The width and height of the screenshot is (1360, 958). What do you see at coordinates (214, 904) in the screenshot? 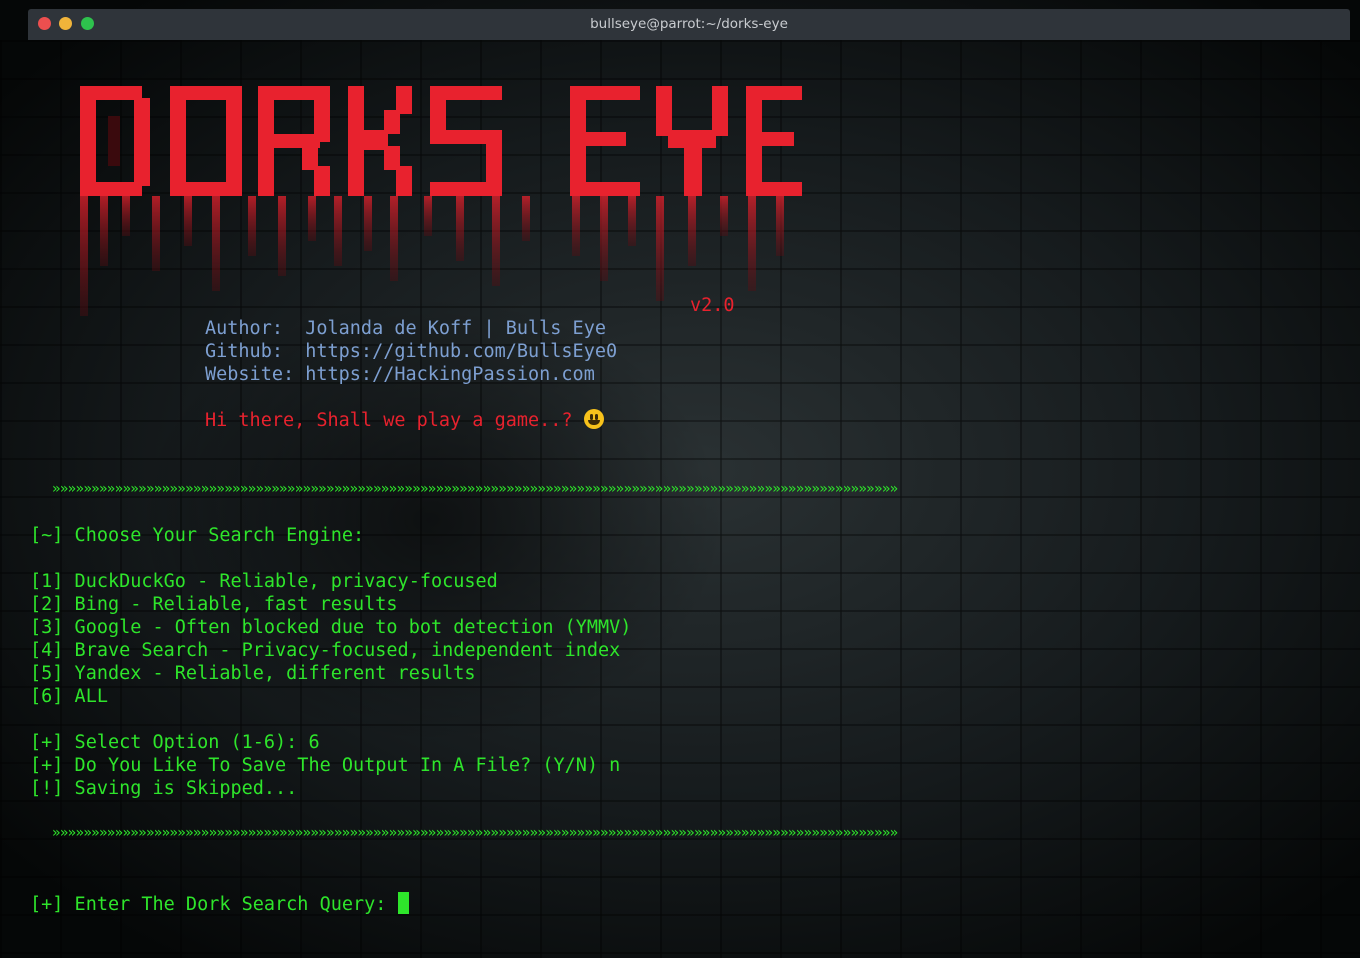
I see `query-prompt-text: [+] Enter The Dork Search Query:` at bounding box center [214, 904].